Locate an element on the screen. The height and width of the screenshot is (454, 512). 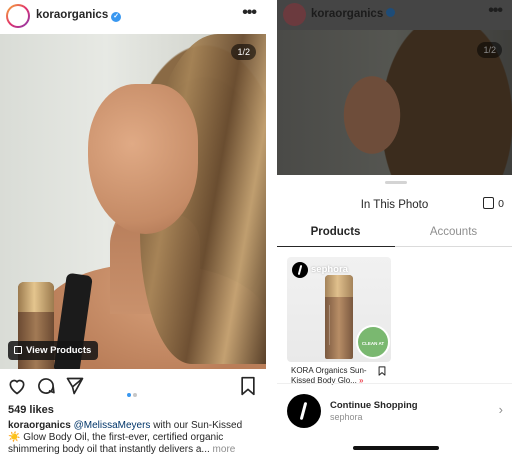
continue-shopping-title: Continue Shopping is located at coordinates (374, 405).